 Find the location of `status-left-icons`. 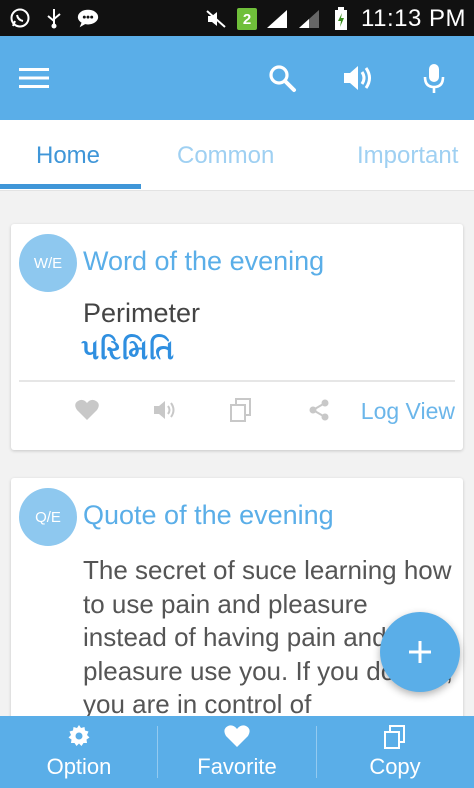

status-left-icons is located at coordinates (54, 18).